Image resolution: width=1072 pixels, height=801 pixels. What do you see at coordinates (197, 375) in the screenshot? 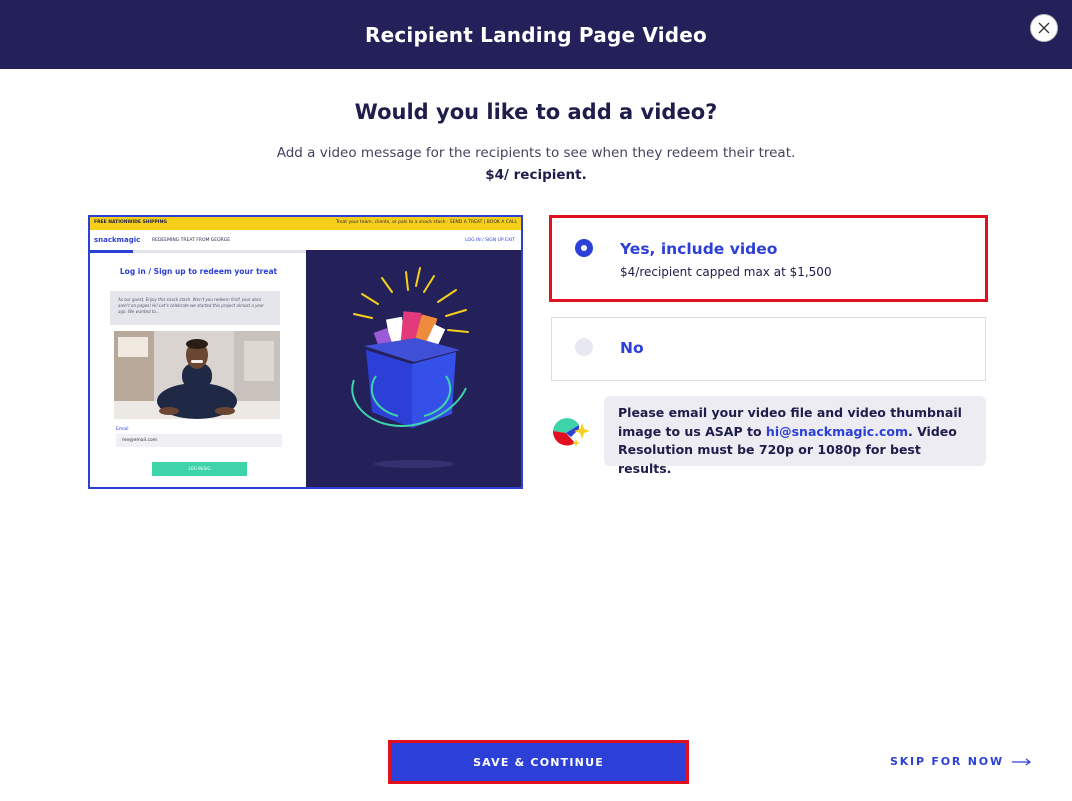
I see `preview-video-thumbnail` at bounding box center [197, 375].